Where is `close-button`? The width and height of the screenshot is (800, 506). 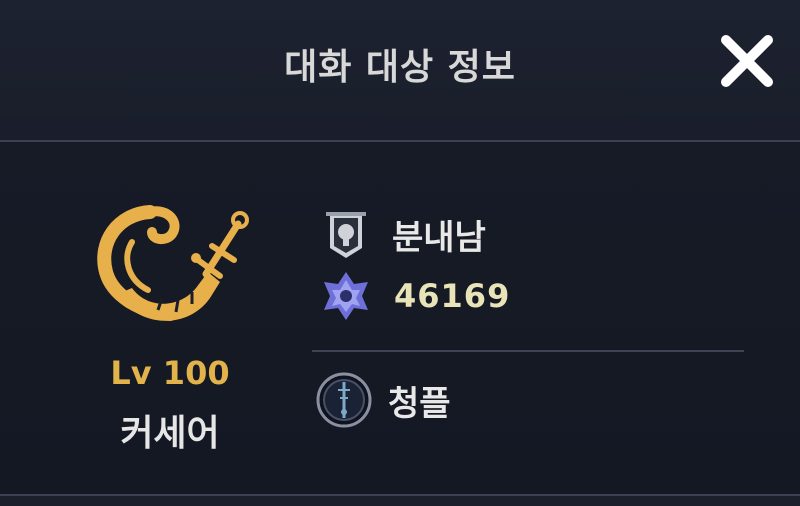
close-button is located at coordinates (747, 61).